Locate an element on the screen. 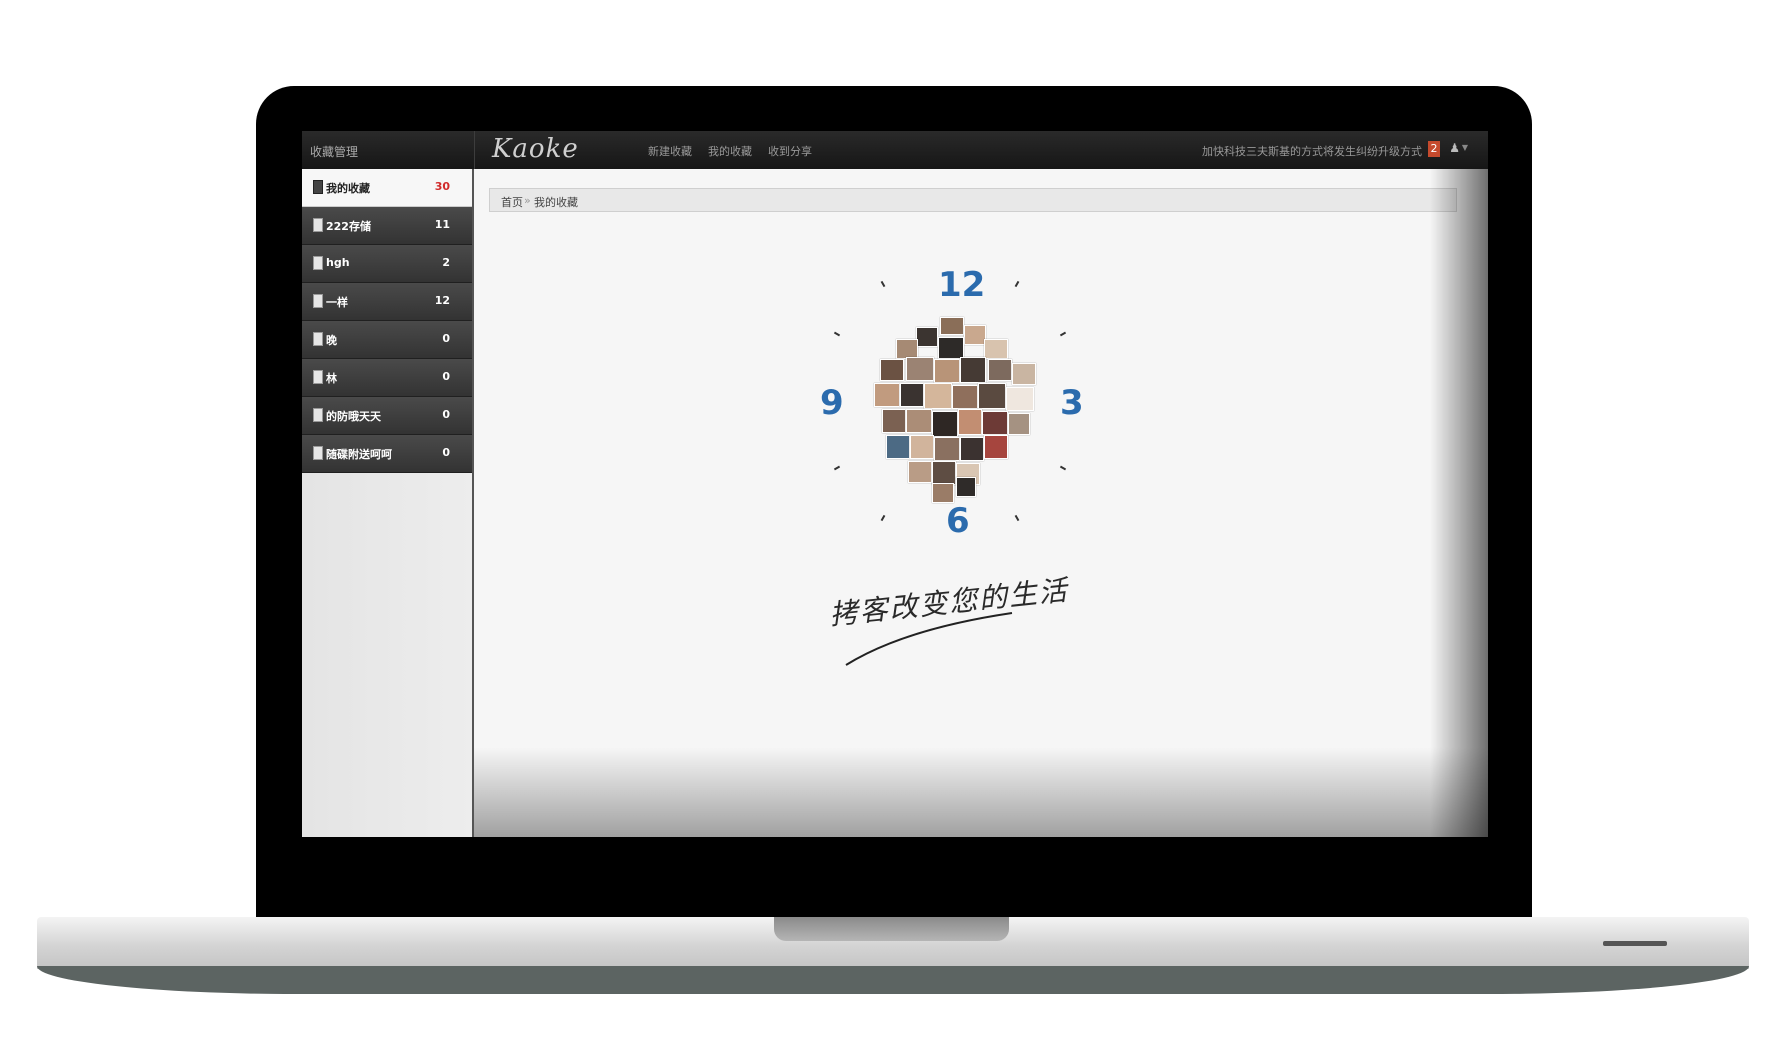  breadcrumb-home: 首页 is located at coordinates (512, 202).